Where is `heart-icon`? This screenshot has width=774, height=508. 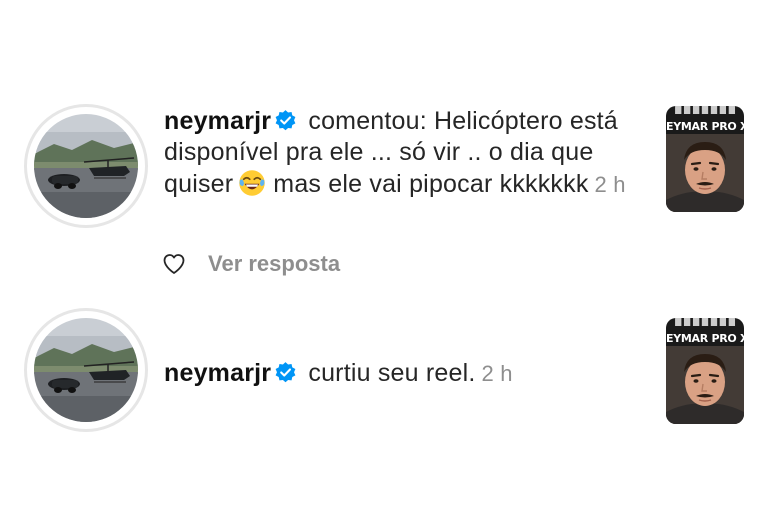 heart-icon is located at coordinates (174, 264).